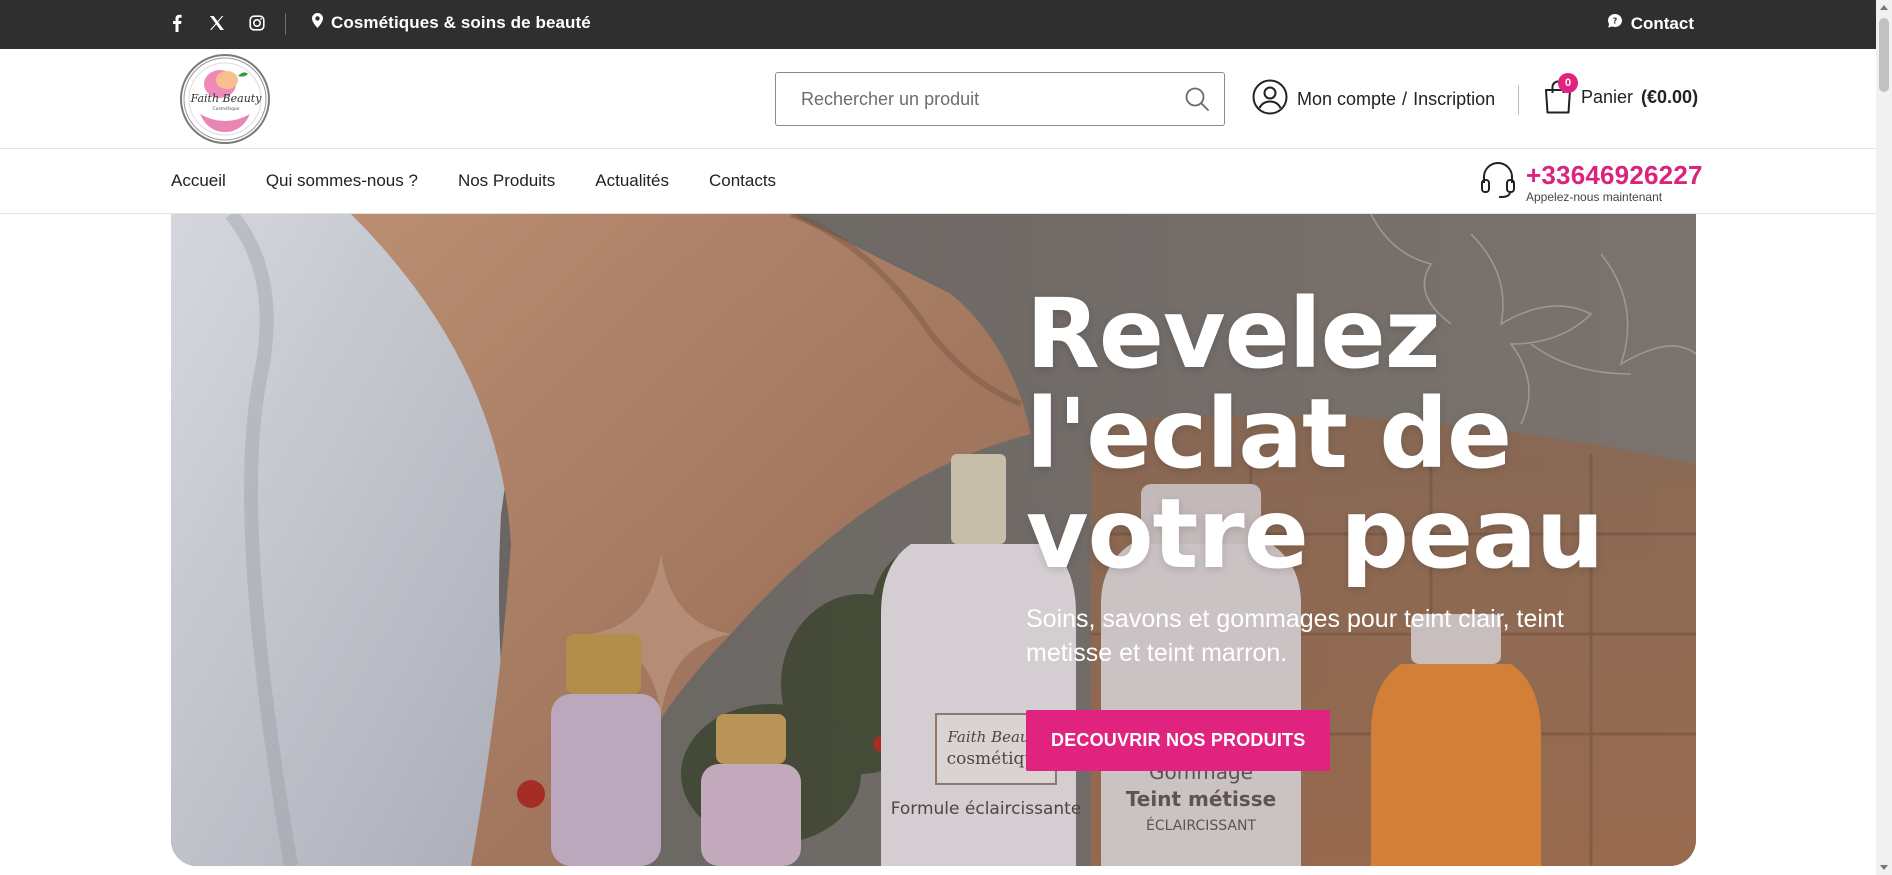 The width and height of the screenshot is (1892, 875). Describe the element at coordinates (1594, 196) in the screenshot. I see `phone-subtext: Appelez-nous maintenant` at that location.